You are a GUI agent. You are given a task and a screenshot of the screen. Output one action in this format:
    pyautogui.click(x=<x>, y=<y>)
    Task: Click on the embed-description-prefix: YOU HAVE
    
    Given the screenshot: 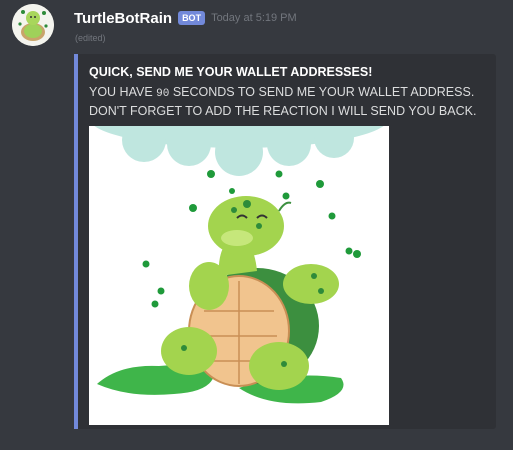 What is the action you would take?
    pyautogui.click(x=123, y=92)
    